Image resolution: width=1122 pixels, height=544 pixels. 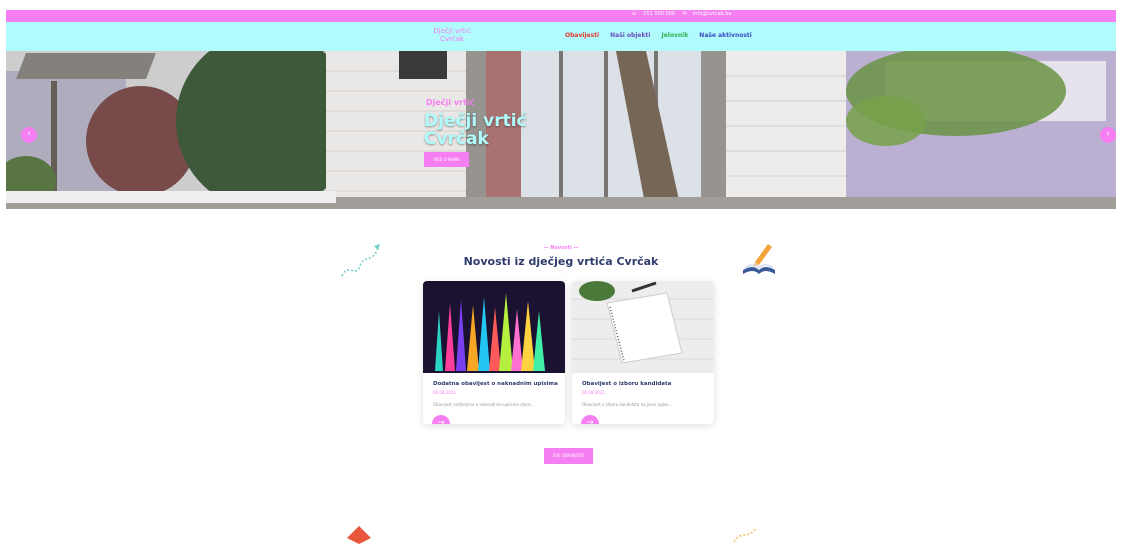 What do you see at coordinates (745, 535) in the screenshot?
I see `dotted-swirl-icon` at bounding box center [745, 535].